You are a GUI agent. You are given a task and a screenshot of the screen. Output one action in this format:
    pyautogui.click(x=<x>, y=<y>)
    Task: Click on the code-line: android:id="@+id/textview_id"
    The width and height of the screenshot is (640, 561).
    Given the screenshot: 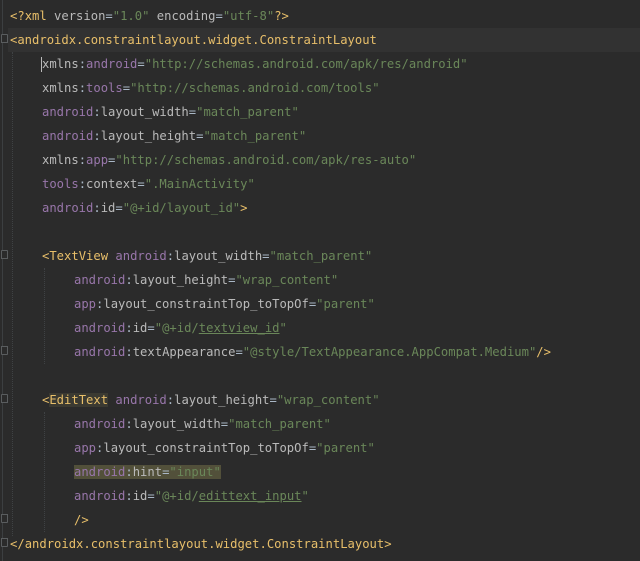 What is the action you would take?
    pyautogui.click(x=180, y=328)
    